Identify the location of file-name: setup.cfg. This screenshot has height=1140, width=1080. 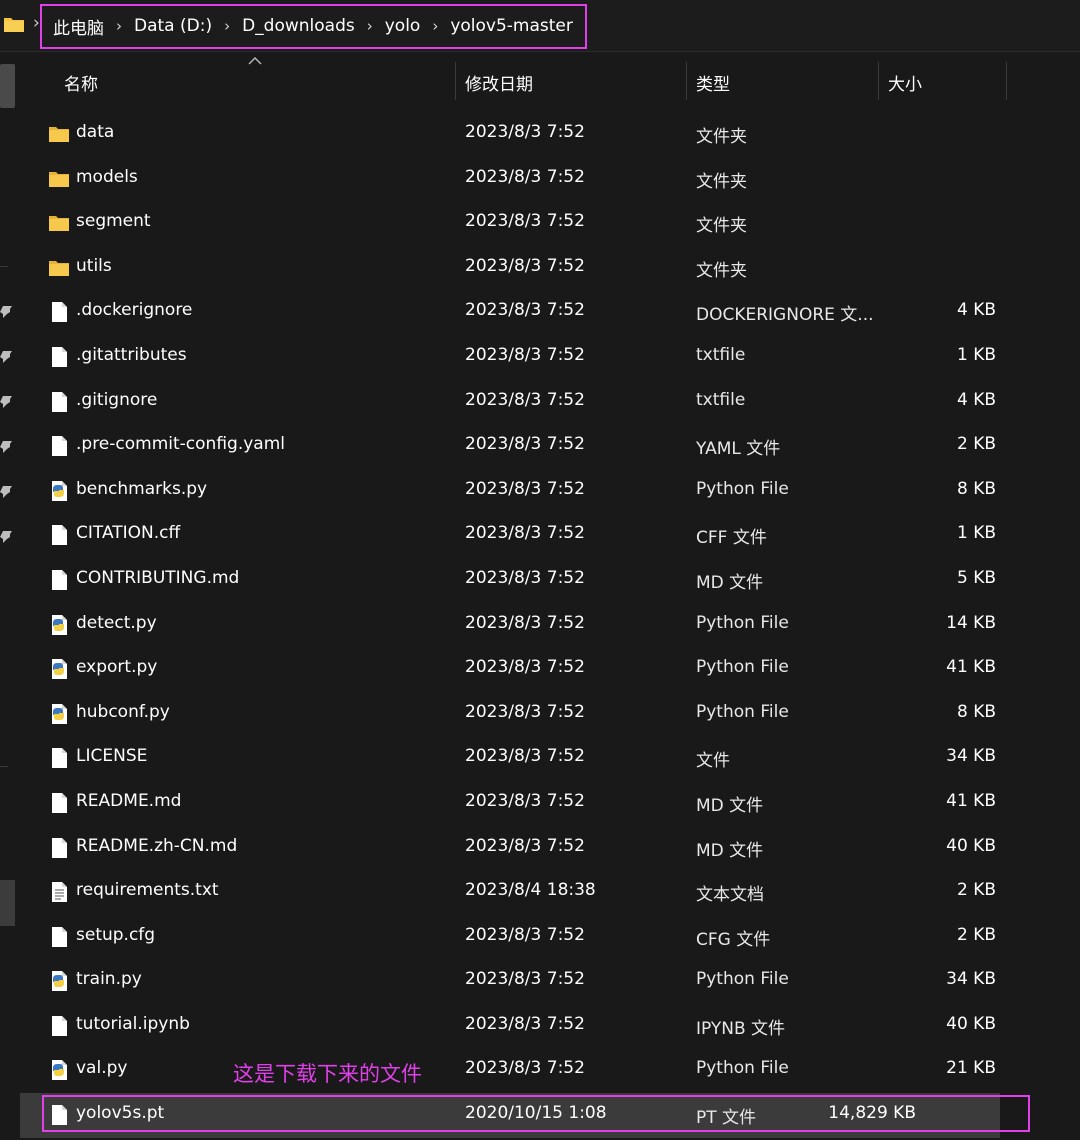
(116, 934).